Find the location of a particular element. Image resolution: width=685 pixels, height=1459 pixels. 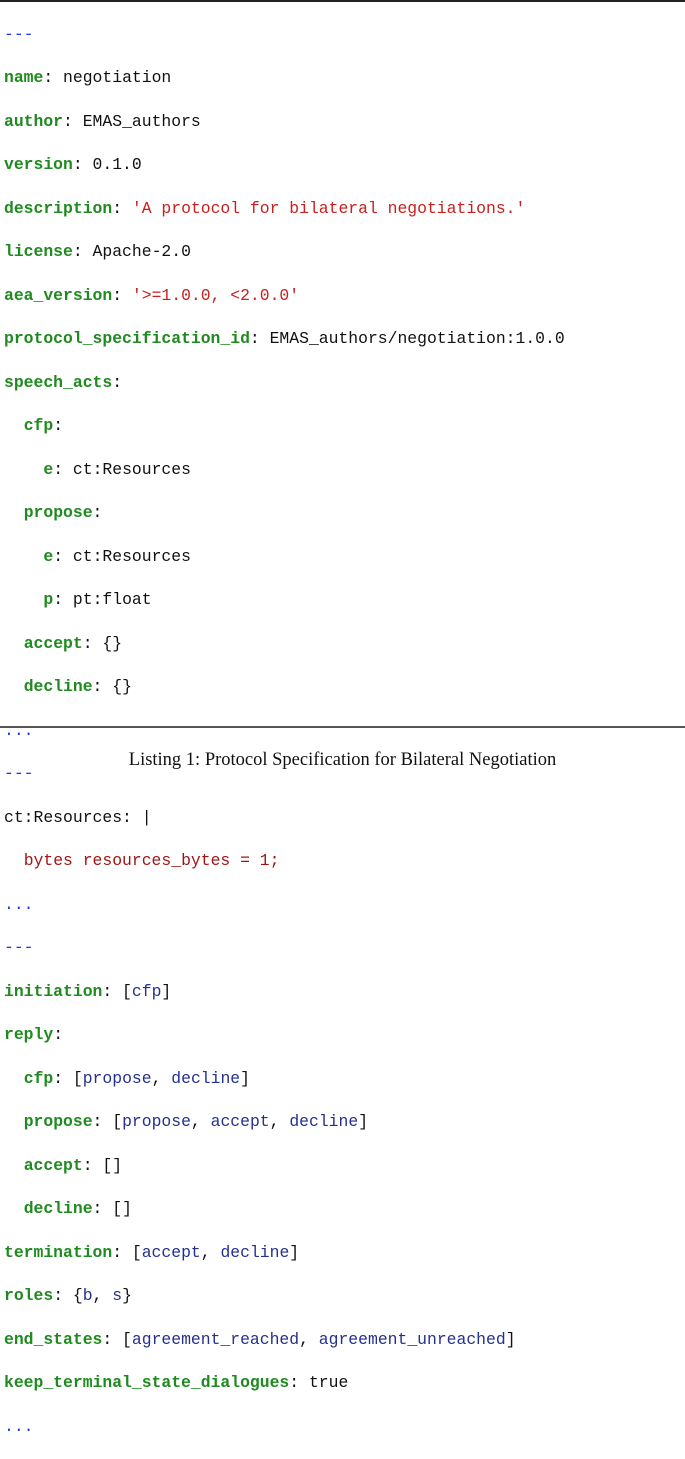

code-line: decline: {} is located at coordinates (77, 687).